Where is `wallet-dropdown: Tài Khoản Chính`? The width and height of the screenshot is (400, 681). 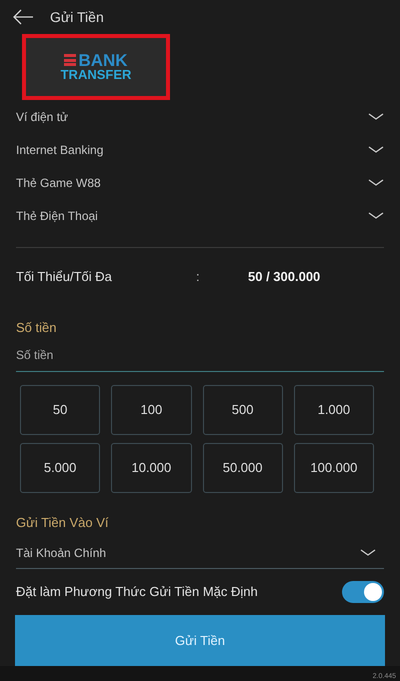 wallet-dropdown: Tài Khoản Chính is located at coordinates (200, 555).